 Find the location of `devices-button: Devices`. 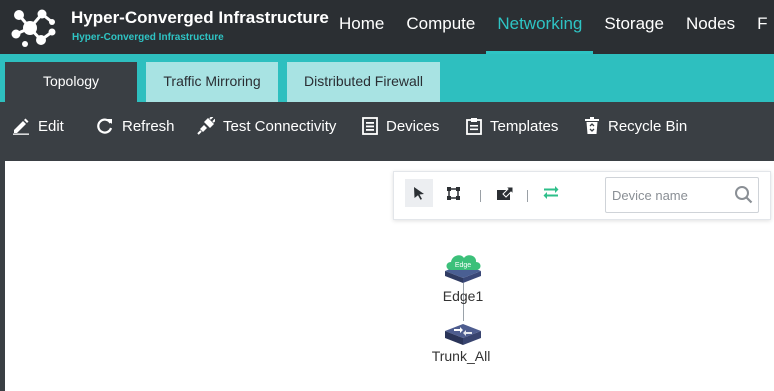

devices-button: Devices is located at coordinates (400, 126).